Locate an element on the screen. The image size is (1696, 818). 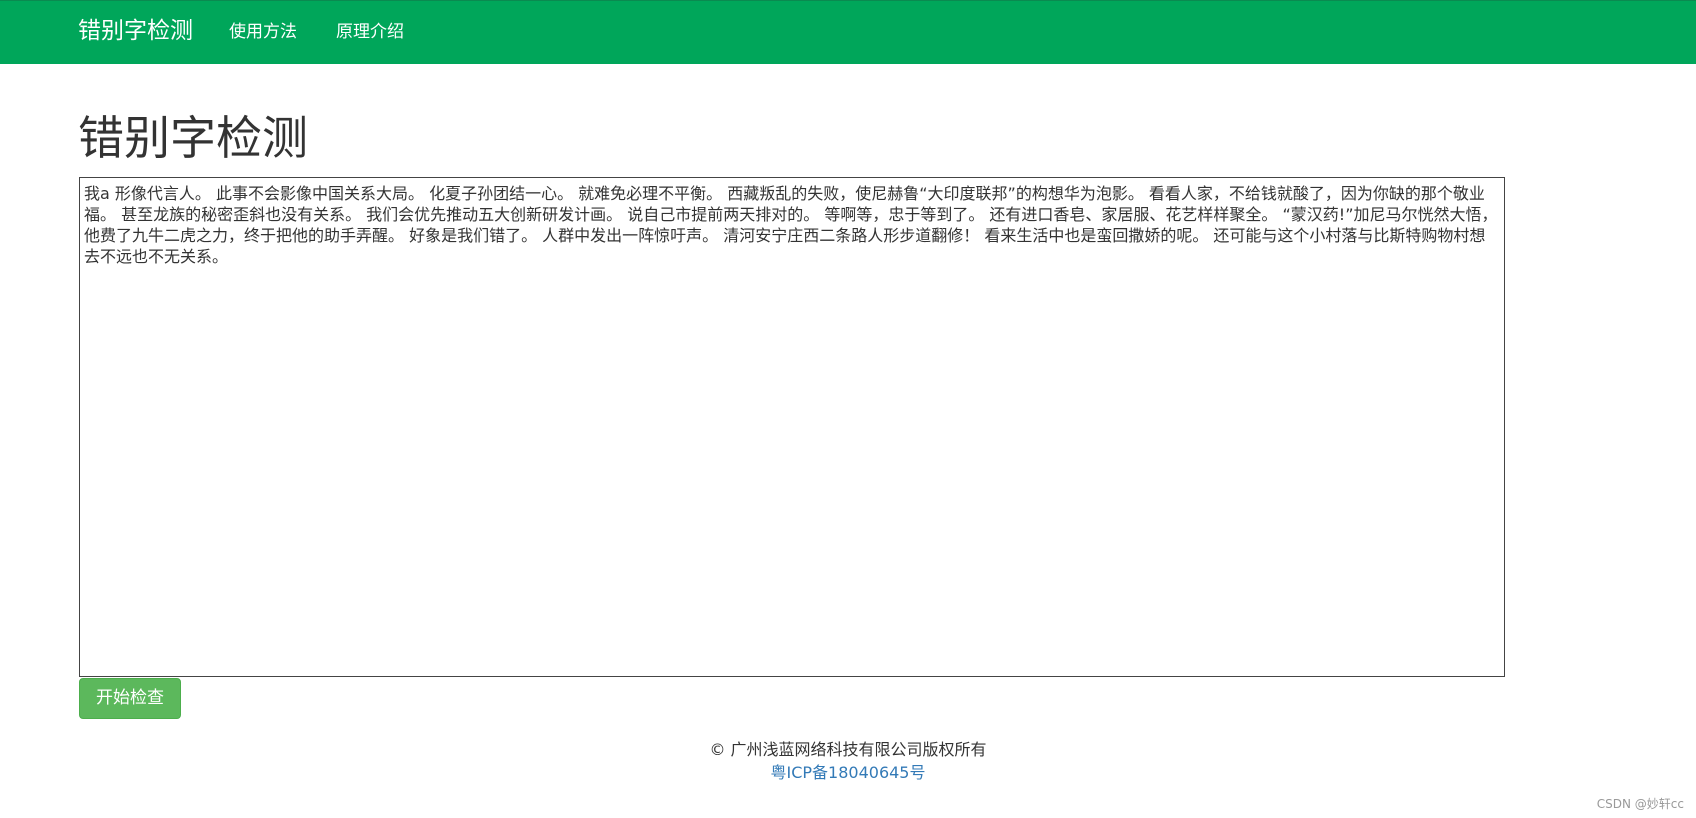
nav-link-principle: 原理介绍 is located at coordinates (370, 32).